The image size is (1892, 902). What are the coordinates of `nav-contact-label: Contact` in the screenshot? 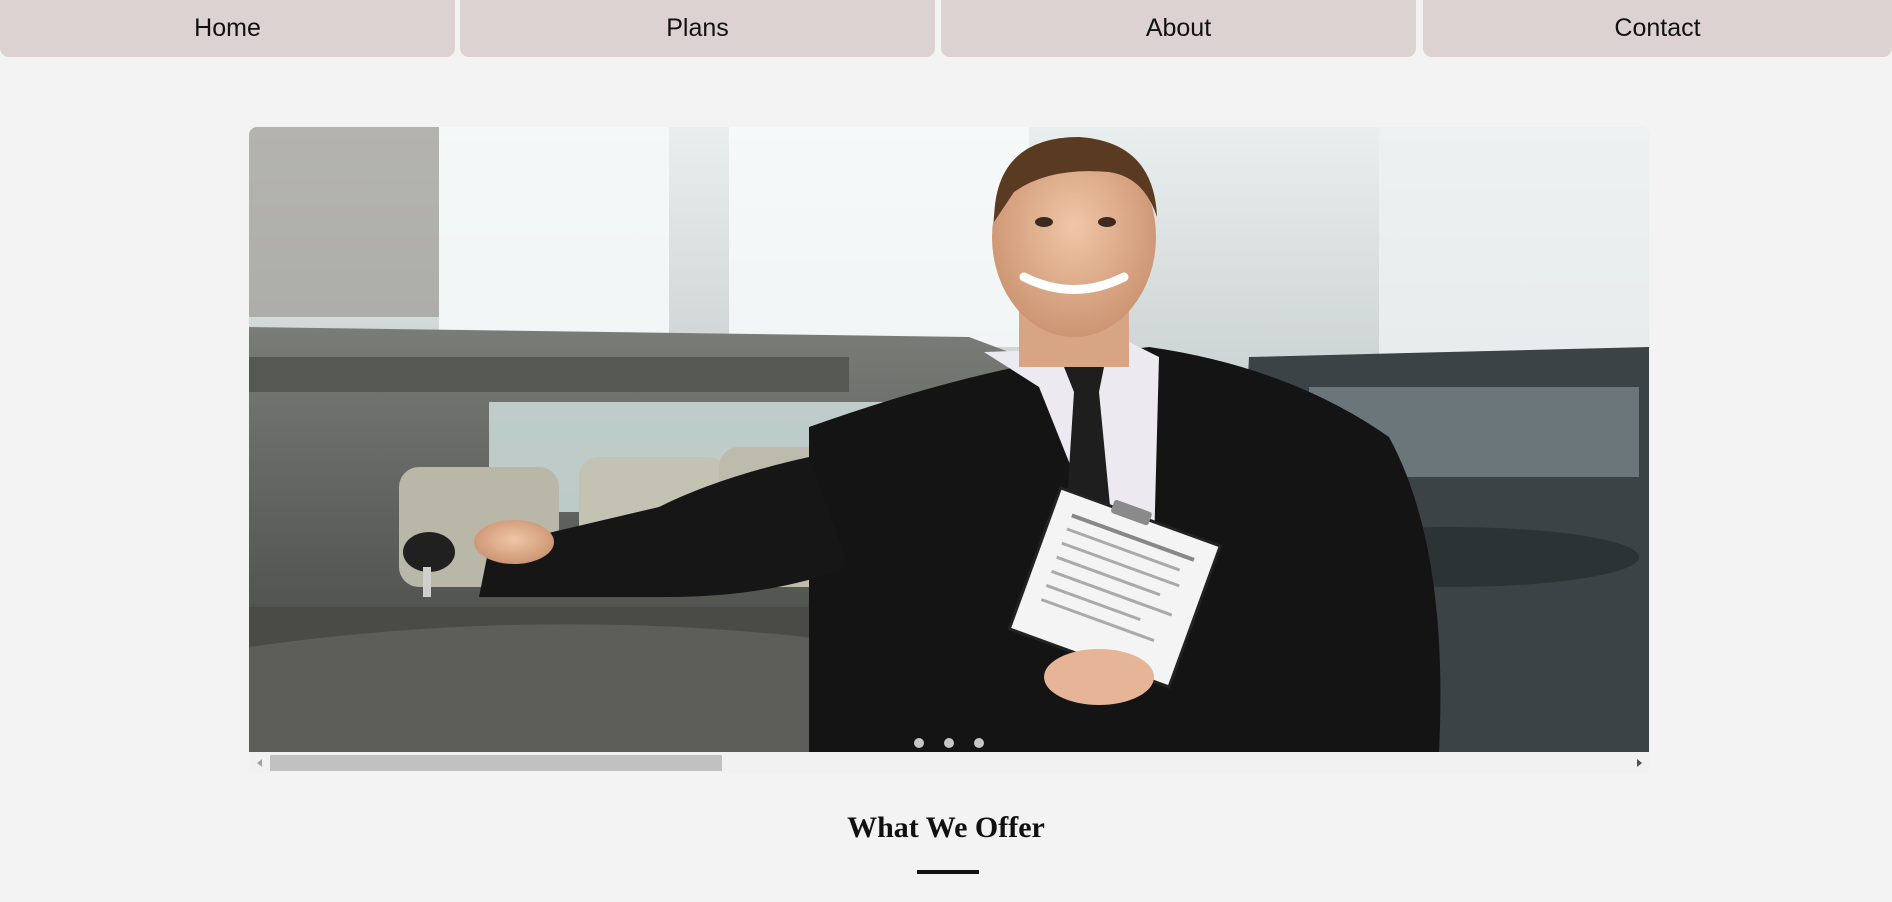 It's located at (1657, 28).